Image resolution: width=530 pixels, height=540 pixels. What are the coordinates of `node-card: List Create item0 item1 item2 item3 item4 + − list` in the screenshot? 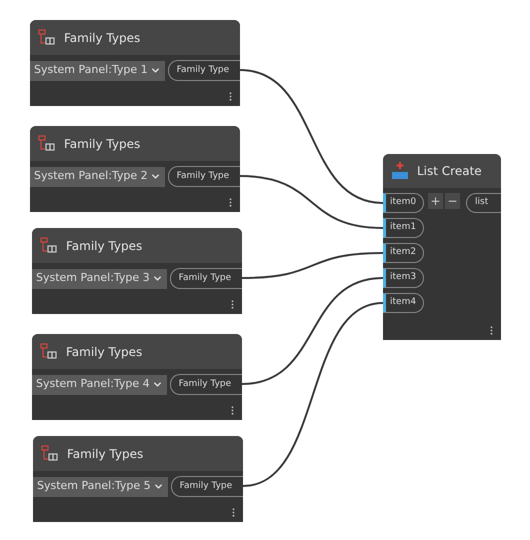 It's located at (442, 247).